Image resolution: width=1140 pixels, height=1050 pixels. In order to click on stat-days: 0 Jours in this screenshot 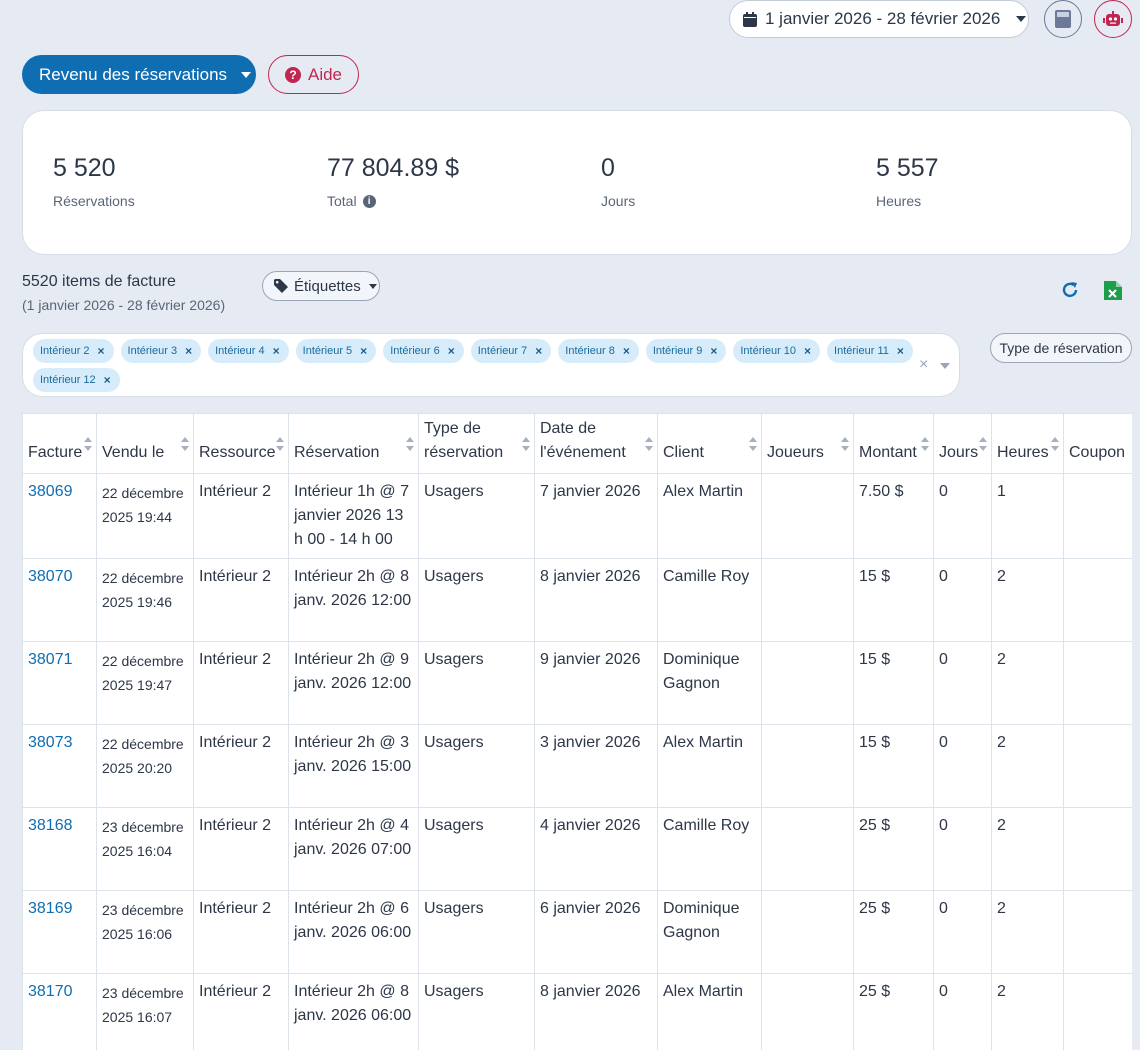, I will do `click(618, 181)`.